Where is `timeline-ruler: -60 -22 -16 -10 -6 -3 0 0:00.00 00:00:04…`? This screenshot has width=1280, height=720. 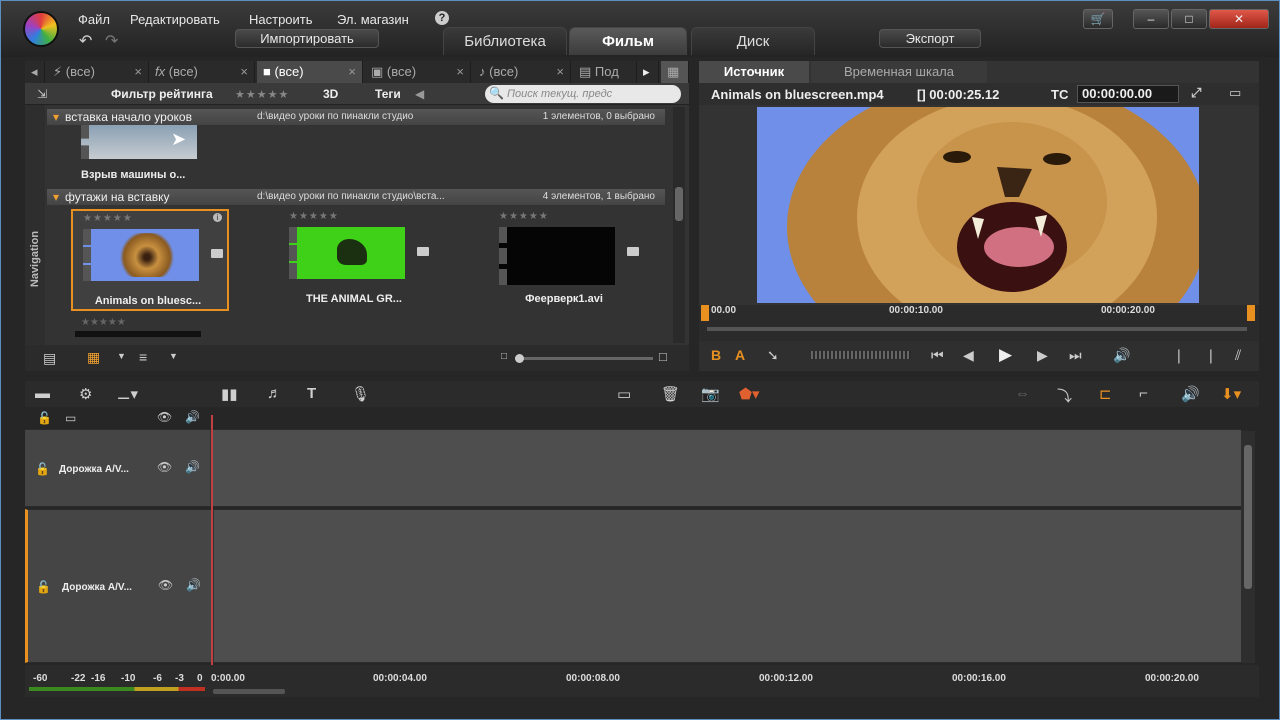
timeline-ruler: -60 -22 -16 -10 -6 -3 0 0:00.00 00:00:04… is located at coordinates (642, 681).